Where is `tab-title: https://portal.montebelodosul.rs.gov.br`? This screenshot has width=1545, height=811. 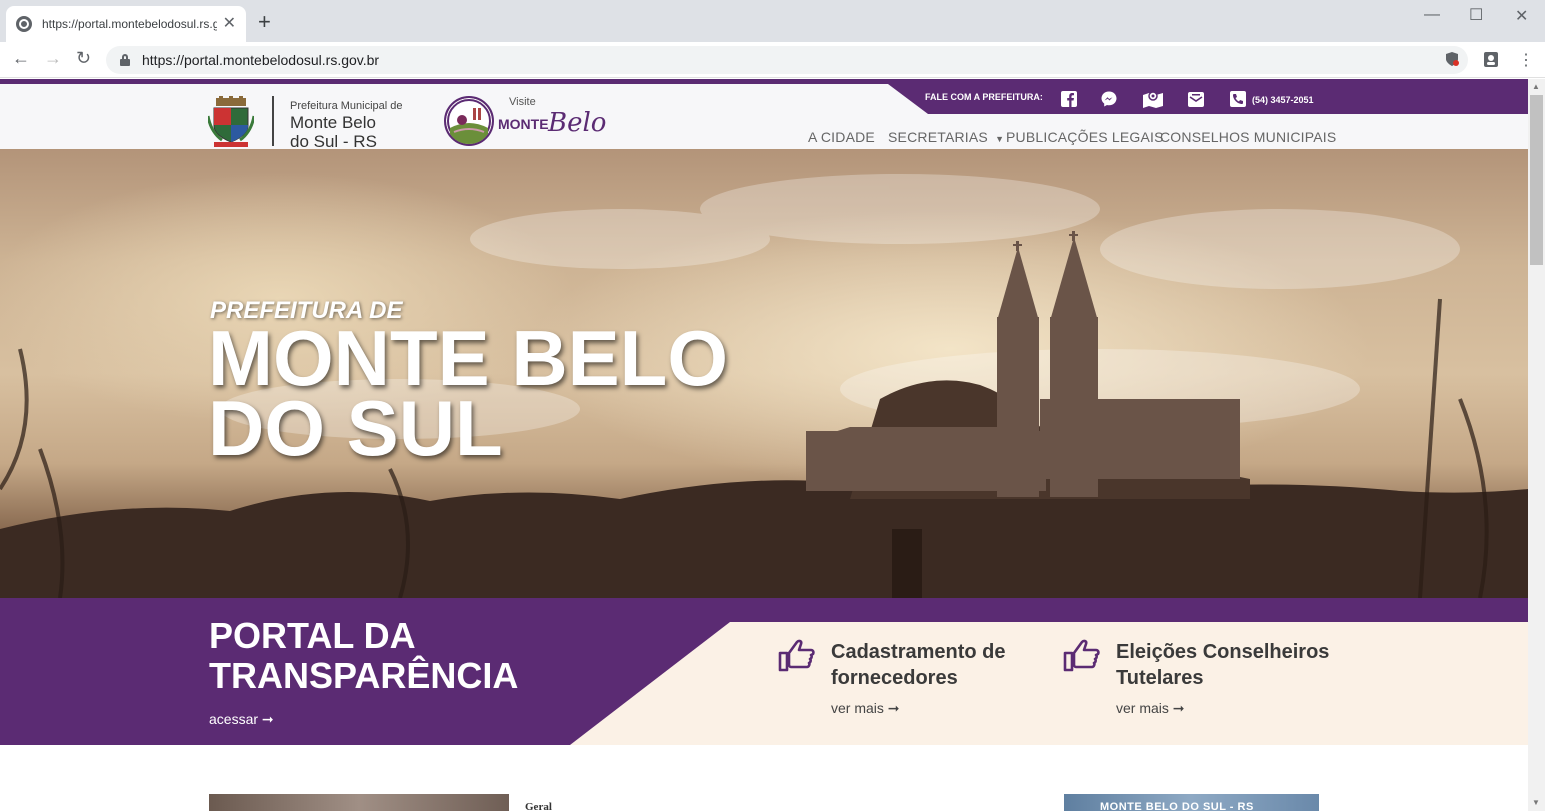 tab-title: https://portal.montebelodosul.rs.gov.br is located at coordinates (129, 24).